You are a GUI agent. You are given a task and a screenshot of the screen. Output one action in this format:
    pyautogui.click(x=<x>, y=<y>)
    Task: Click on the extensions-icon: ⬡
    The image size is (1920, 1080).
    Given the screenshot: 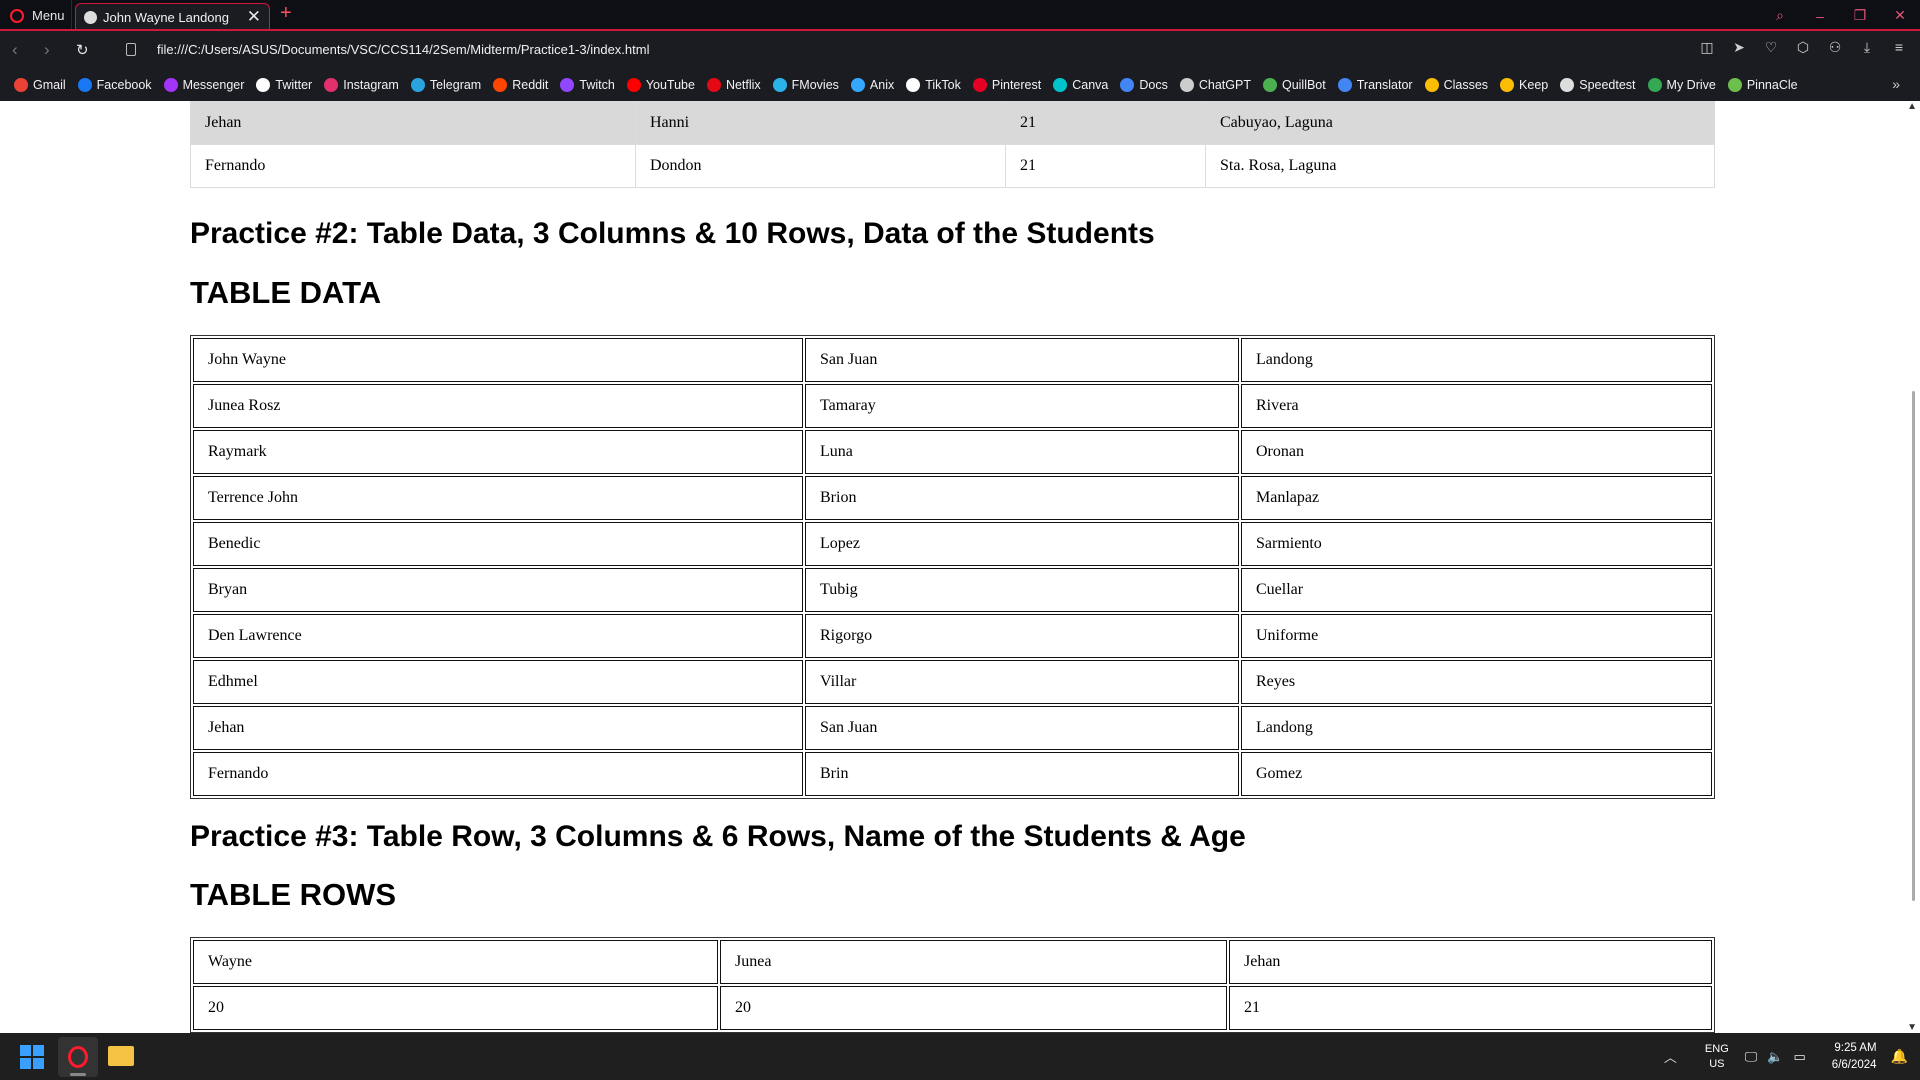 What is the action you would take?
    pyautogui.click(x=1803, y=48)
    